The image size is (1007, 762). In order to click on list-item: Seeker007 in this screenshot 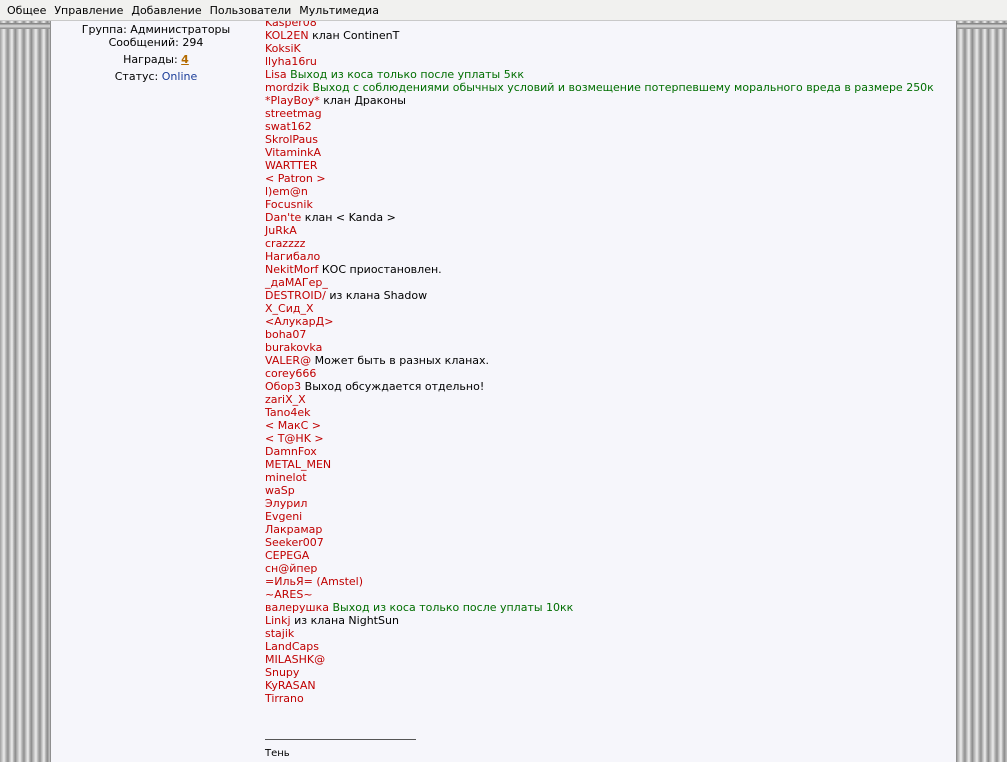, I will do `click(610, 542)`.